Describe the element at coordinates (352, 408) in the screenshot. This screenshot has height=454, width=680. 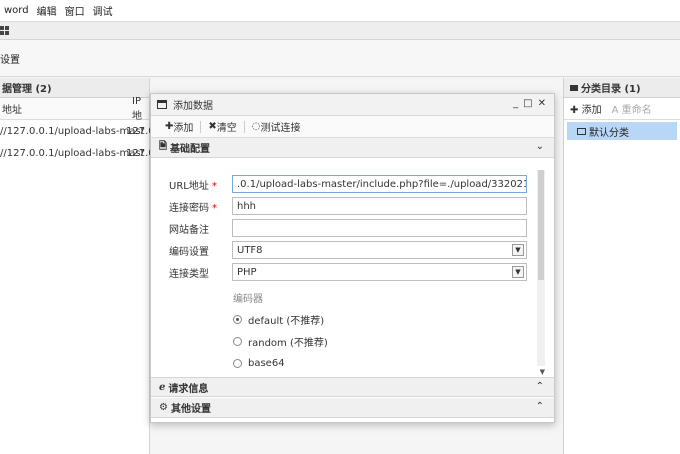
I see `other-settings-section-header: ⚙ 其他设置 ⌃` at that location.